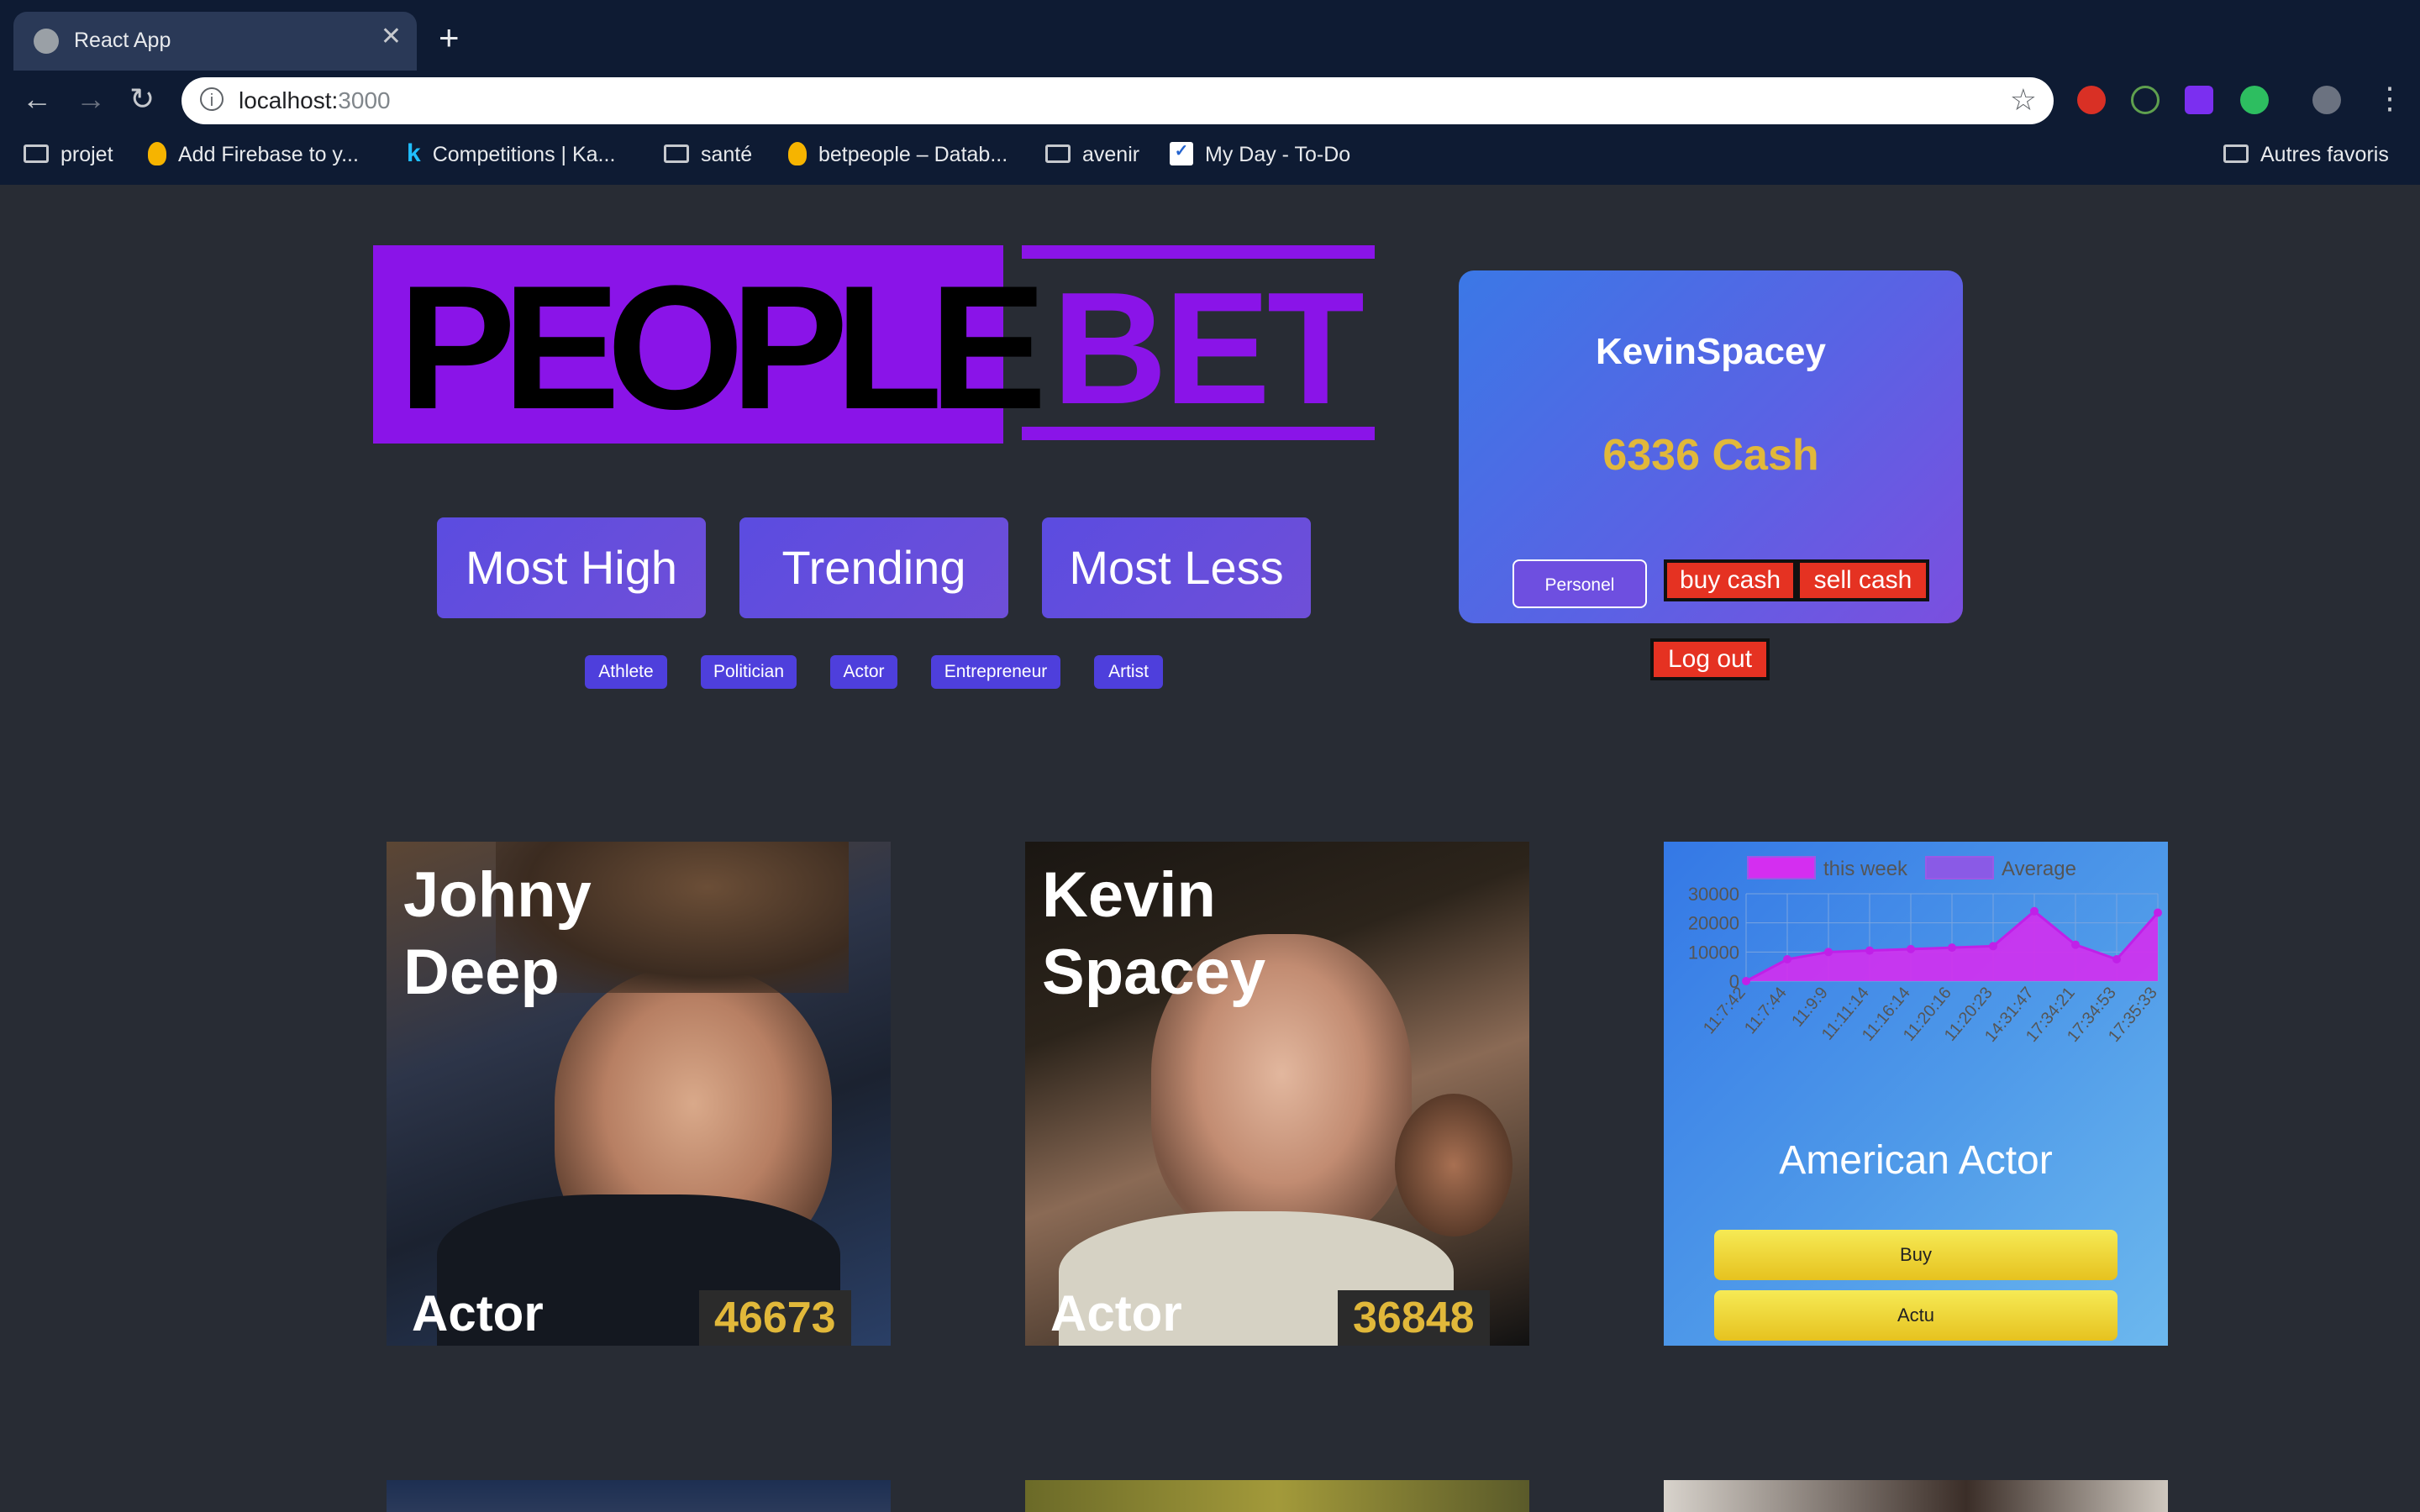 Image resolution: width=2420 pixels, height=1512 pixels. I want to click on globe-icon, so click(46, 41).